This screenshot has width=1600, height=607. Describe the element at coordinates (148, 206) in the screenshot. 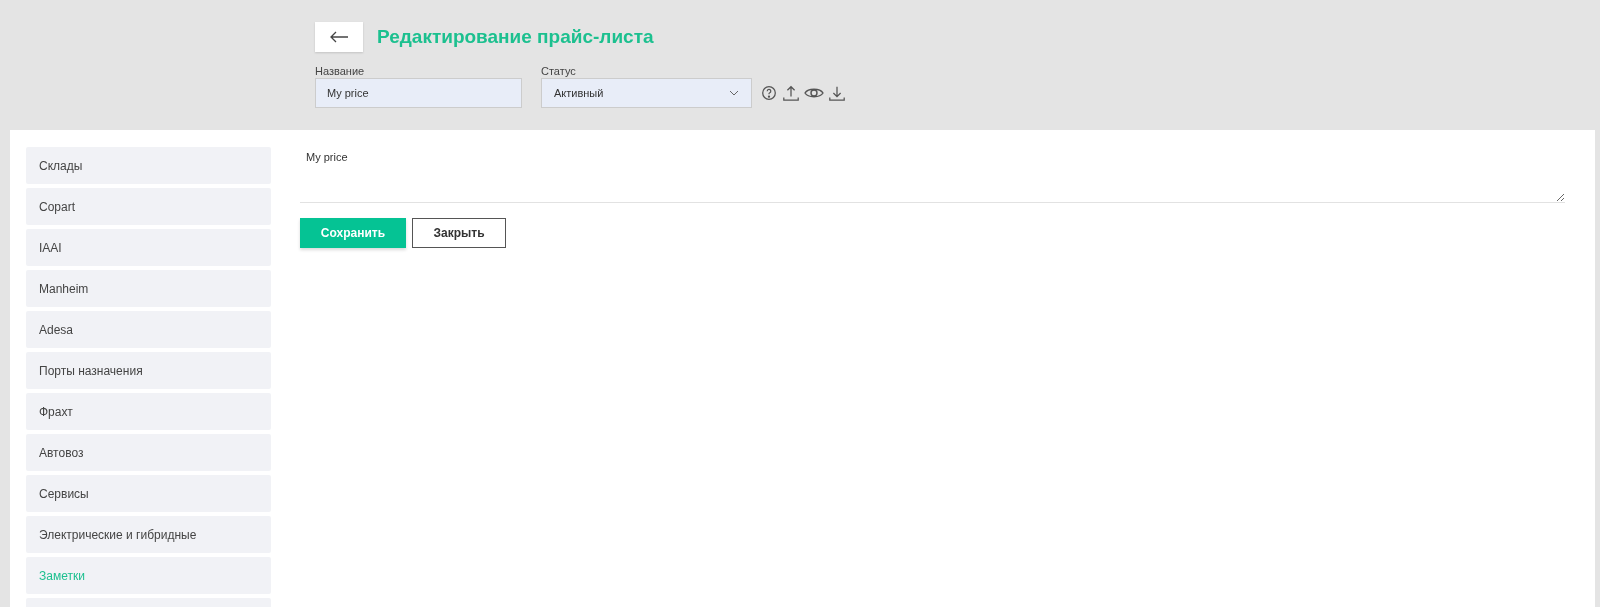

I see `sidebar-item: Copart` at that location.